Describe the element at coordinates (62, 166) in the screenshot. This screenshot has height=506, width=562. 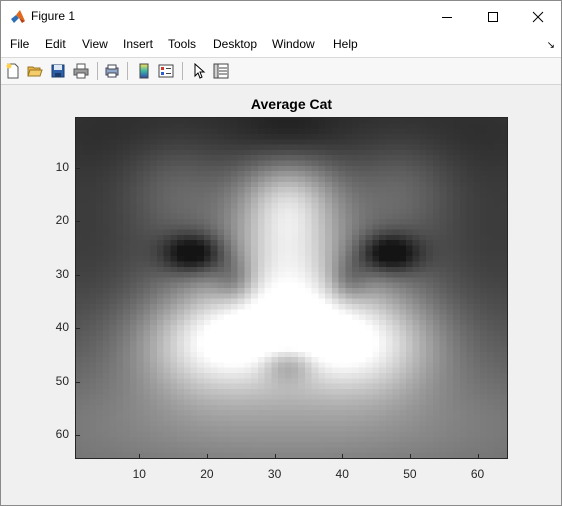
I see `y-tick-label: 10` at that location.